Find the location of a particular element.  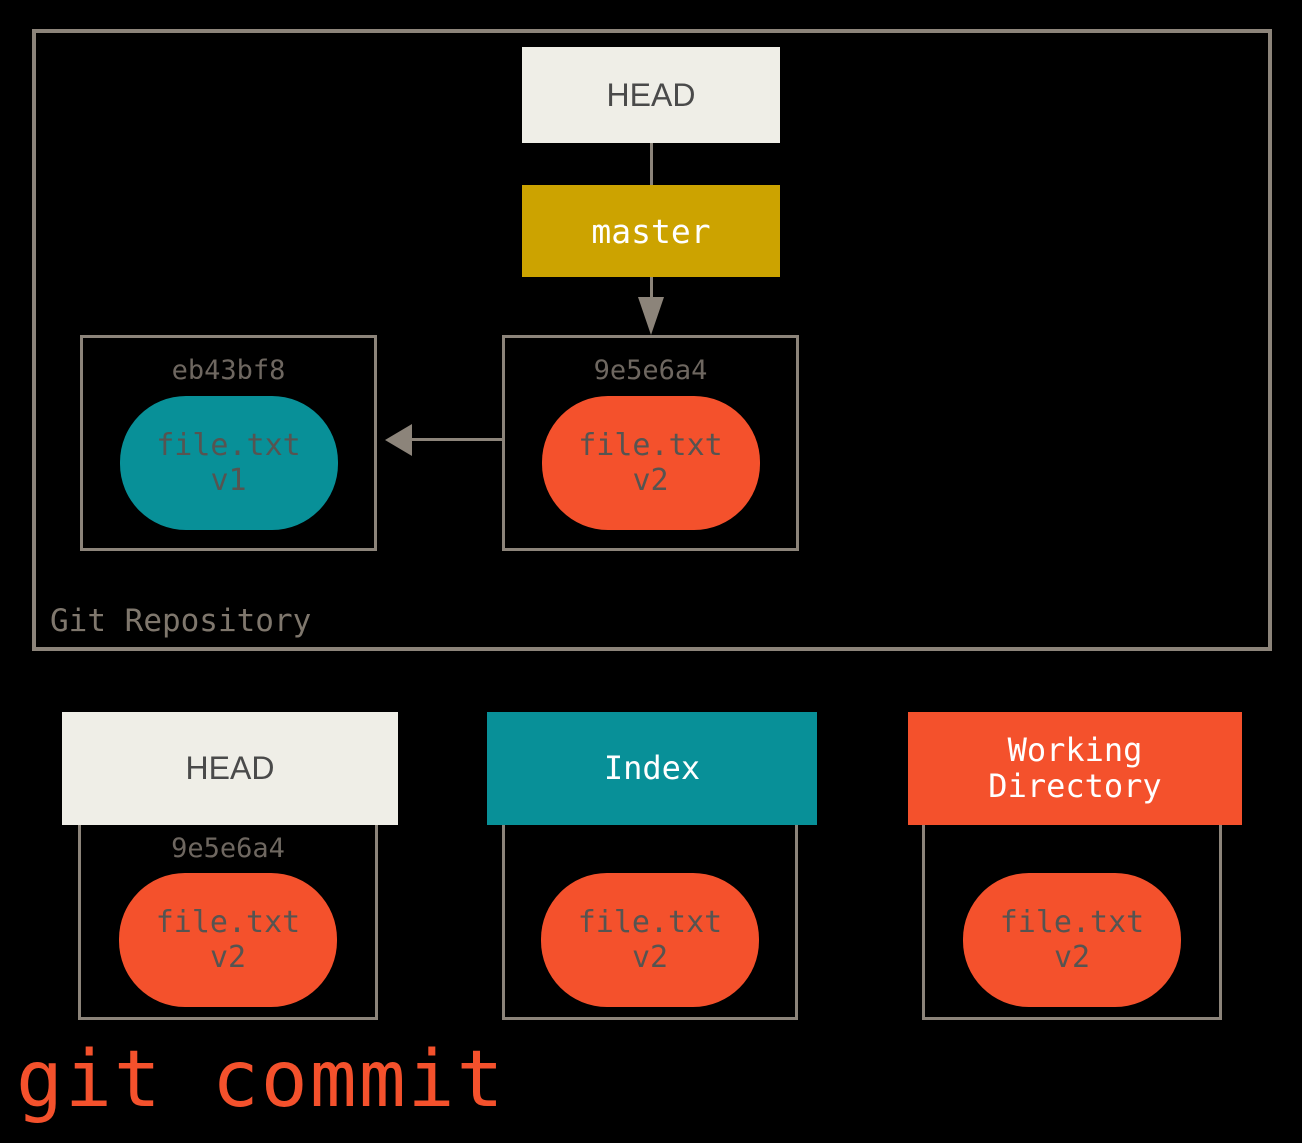

blob-file-v2: file.txt v2 is located at coordinates (650, 463).